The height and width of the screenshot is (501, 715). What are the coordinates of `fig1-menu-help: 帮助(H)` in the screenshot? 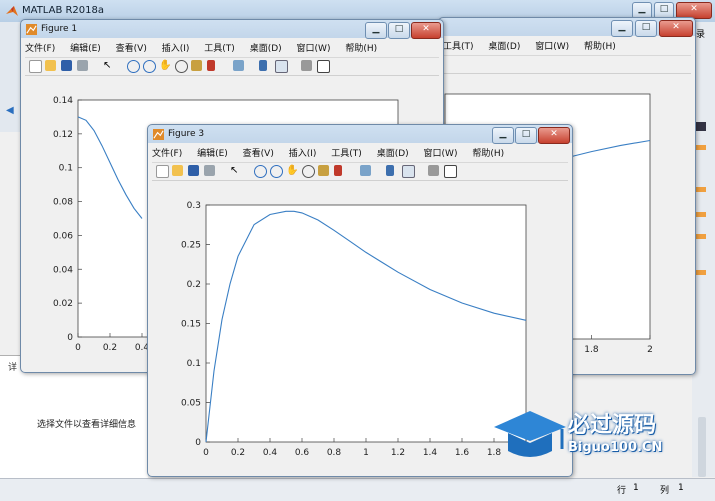 It's located at (361, 47).